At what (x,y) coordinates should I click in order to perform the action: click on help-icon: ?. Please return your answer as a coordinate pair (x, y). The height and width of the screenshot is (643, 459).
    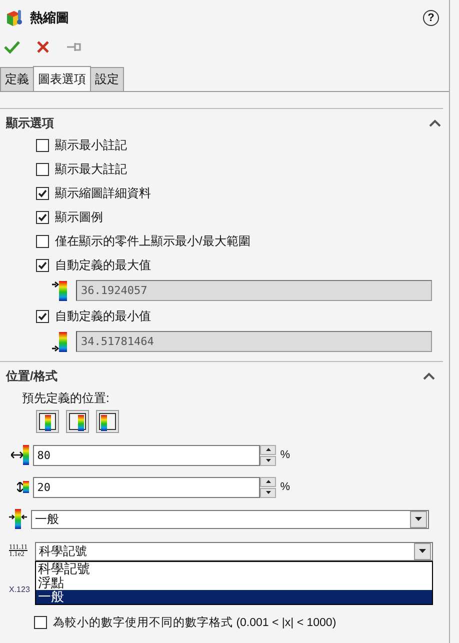
    Looking at the image, I should click on (431, 18).